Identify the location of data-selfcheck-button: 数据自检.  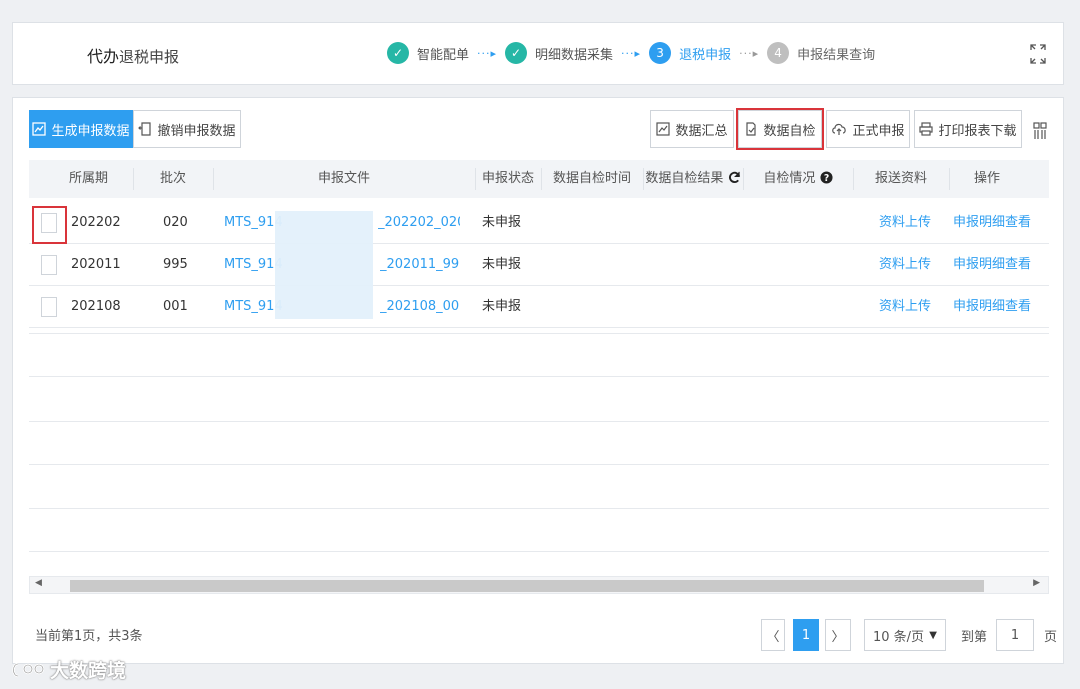
(780, 129).